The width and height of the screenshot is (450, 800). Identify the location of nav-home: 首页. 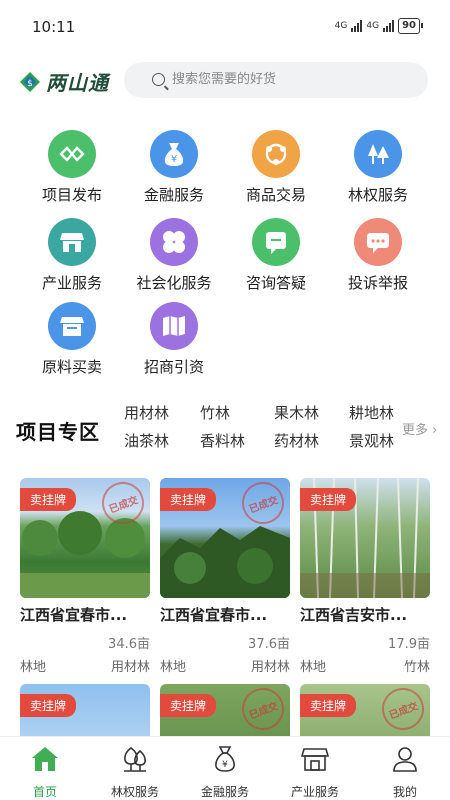
(45, 768).